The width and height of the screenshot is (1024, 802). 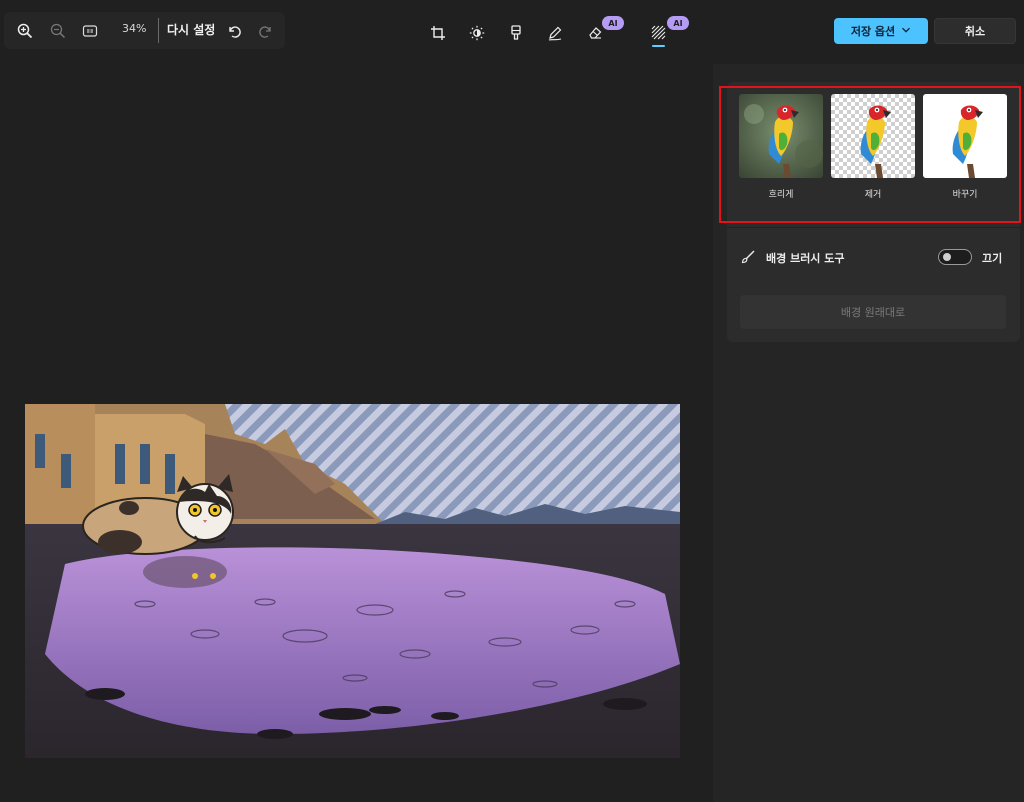 I want to click on toggle-knob, so click(x=947, y=257).